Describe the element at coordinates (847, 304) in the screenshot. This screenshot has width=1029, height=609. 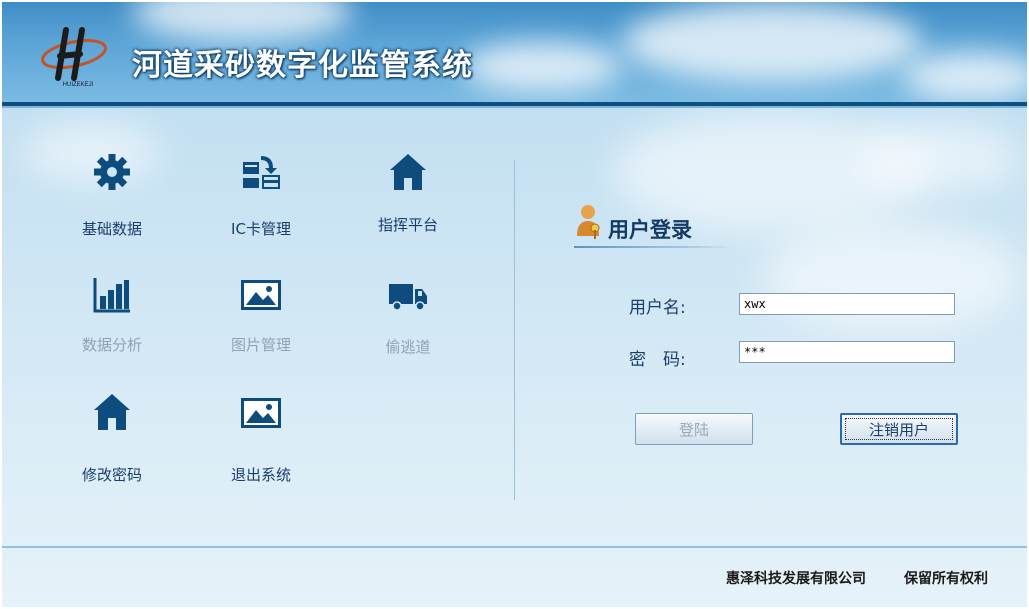
I see `username-input` at that location.